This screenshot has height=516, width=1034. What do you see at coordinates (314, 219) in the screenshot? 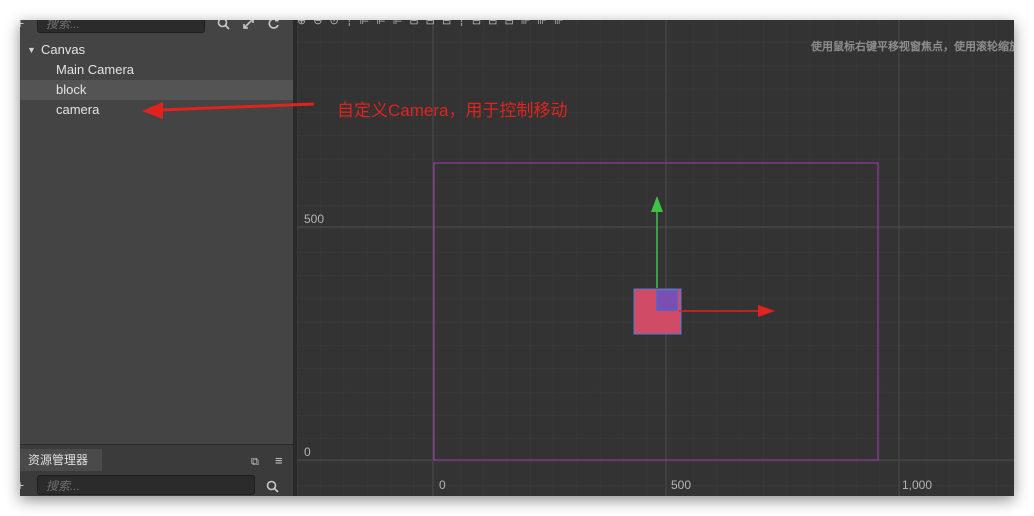
I see `y-tick-label: 500` at bounding box center [314, 219].